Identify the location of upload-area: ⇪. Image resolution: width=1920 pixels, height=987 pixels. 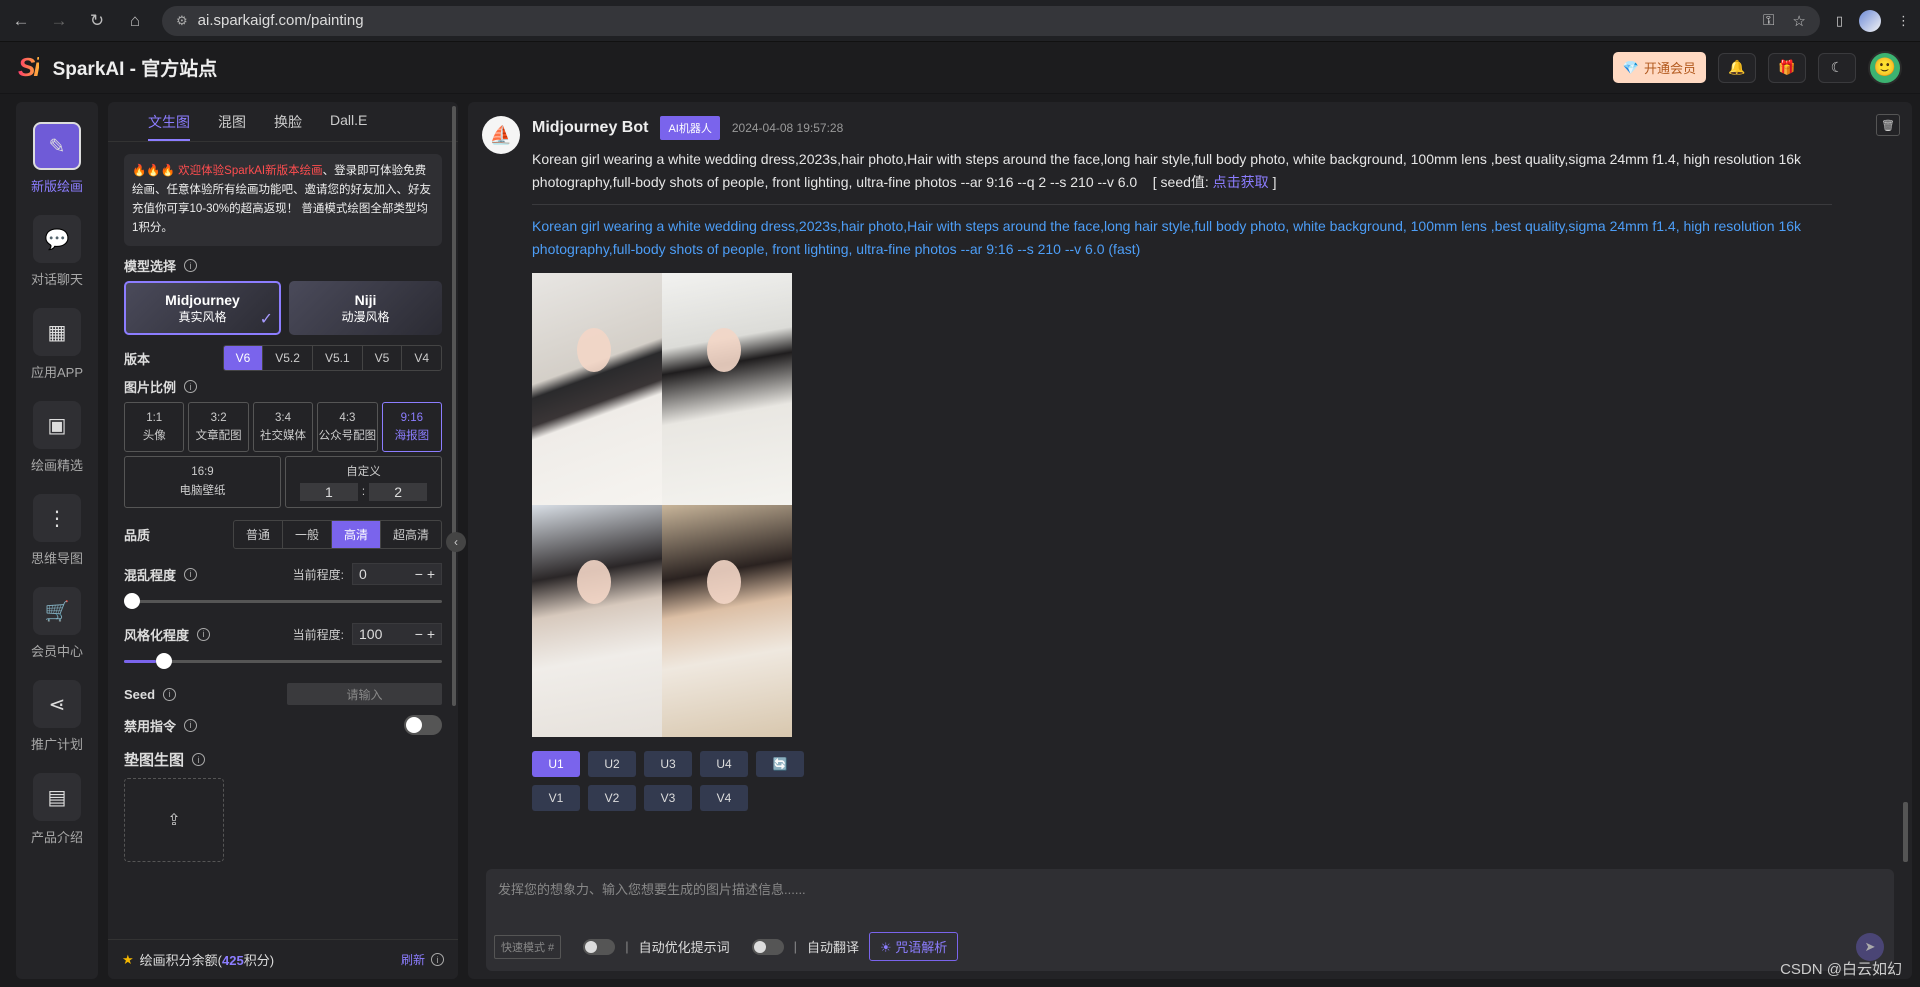
(174, 820).